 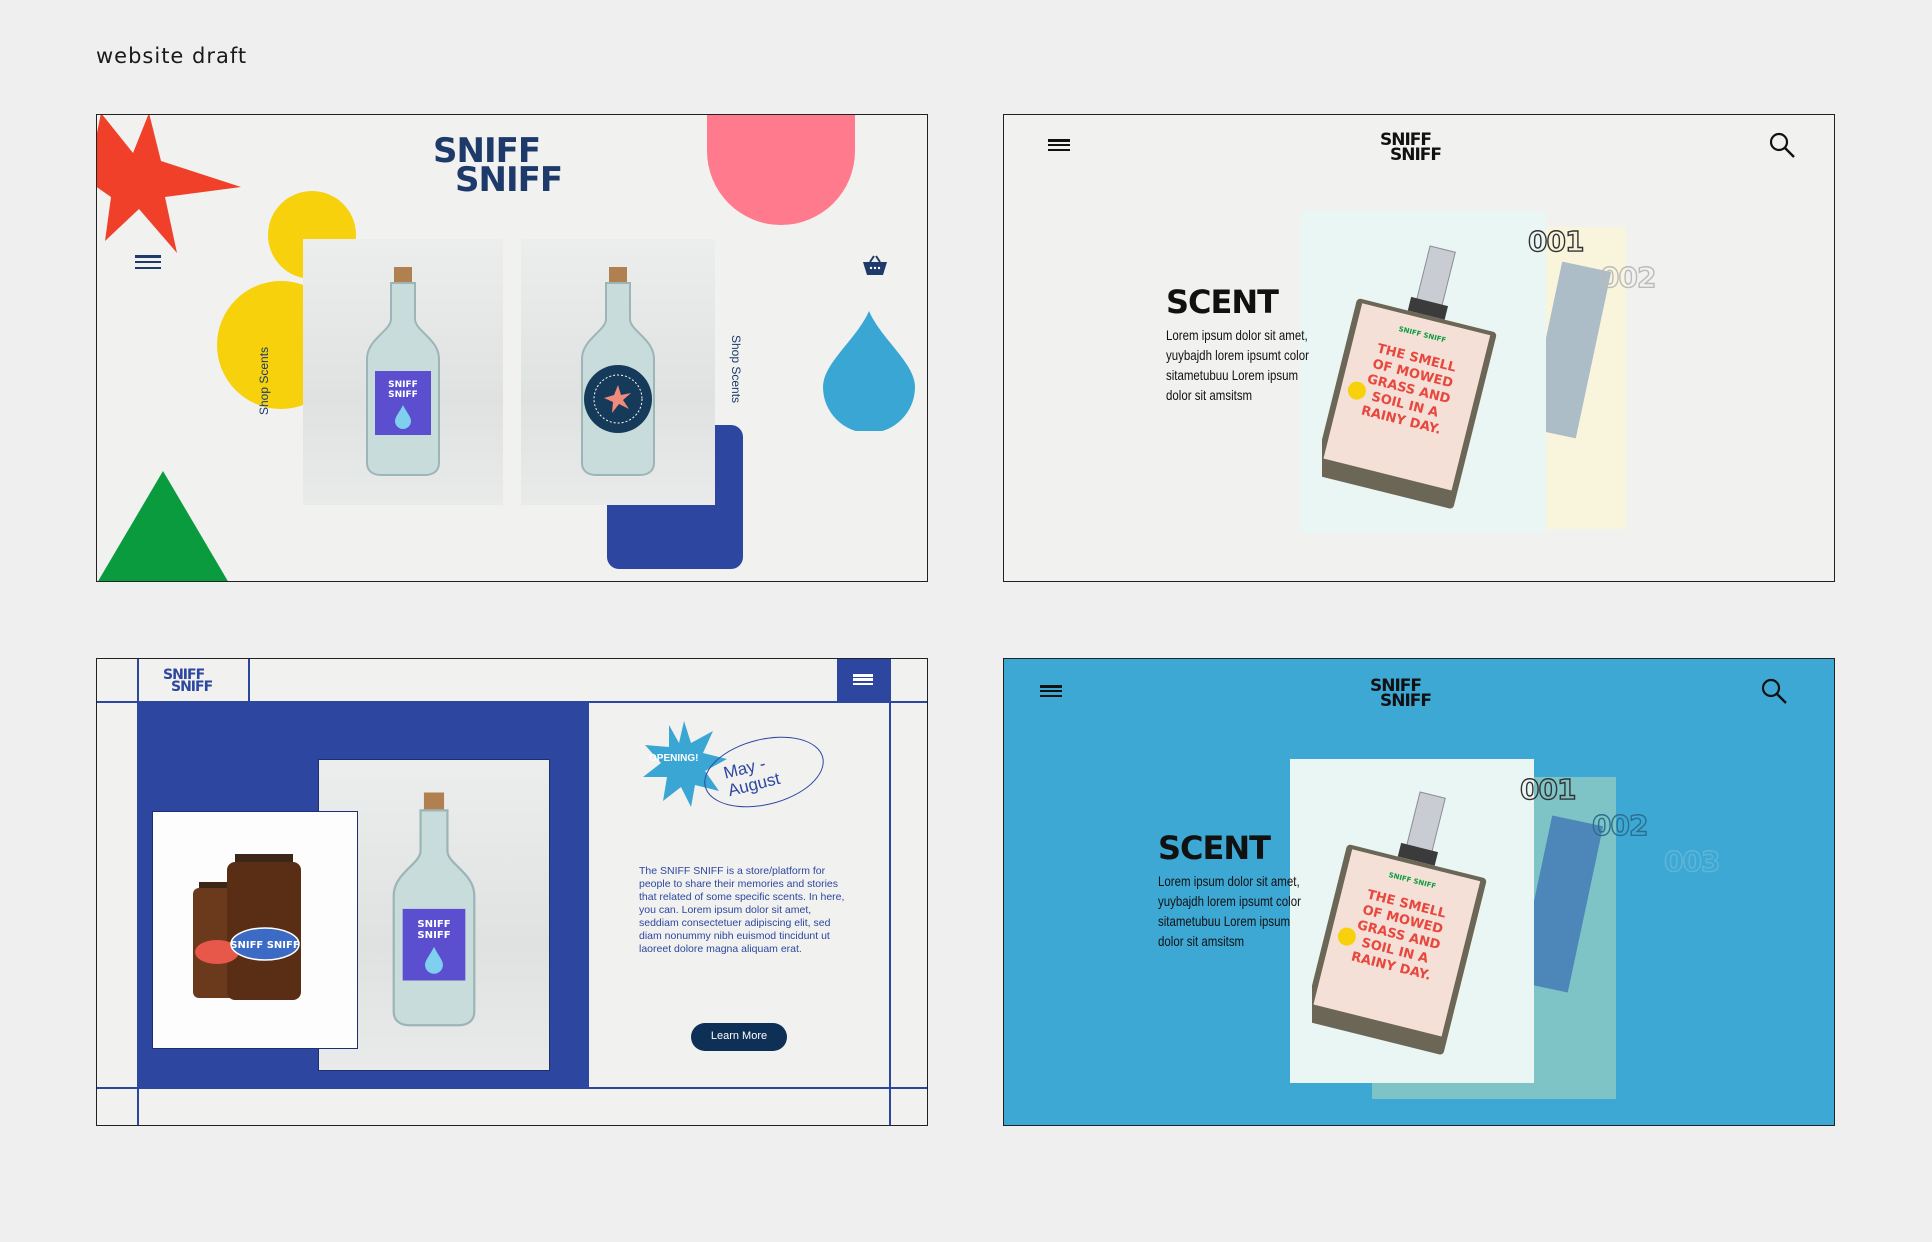 I want to click on menu-button, so click(x=863, y=680).